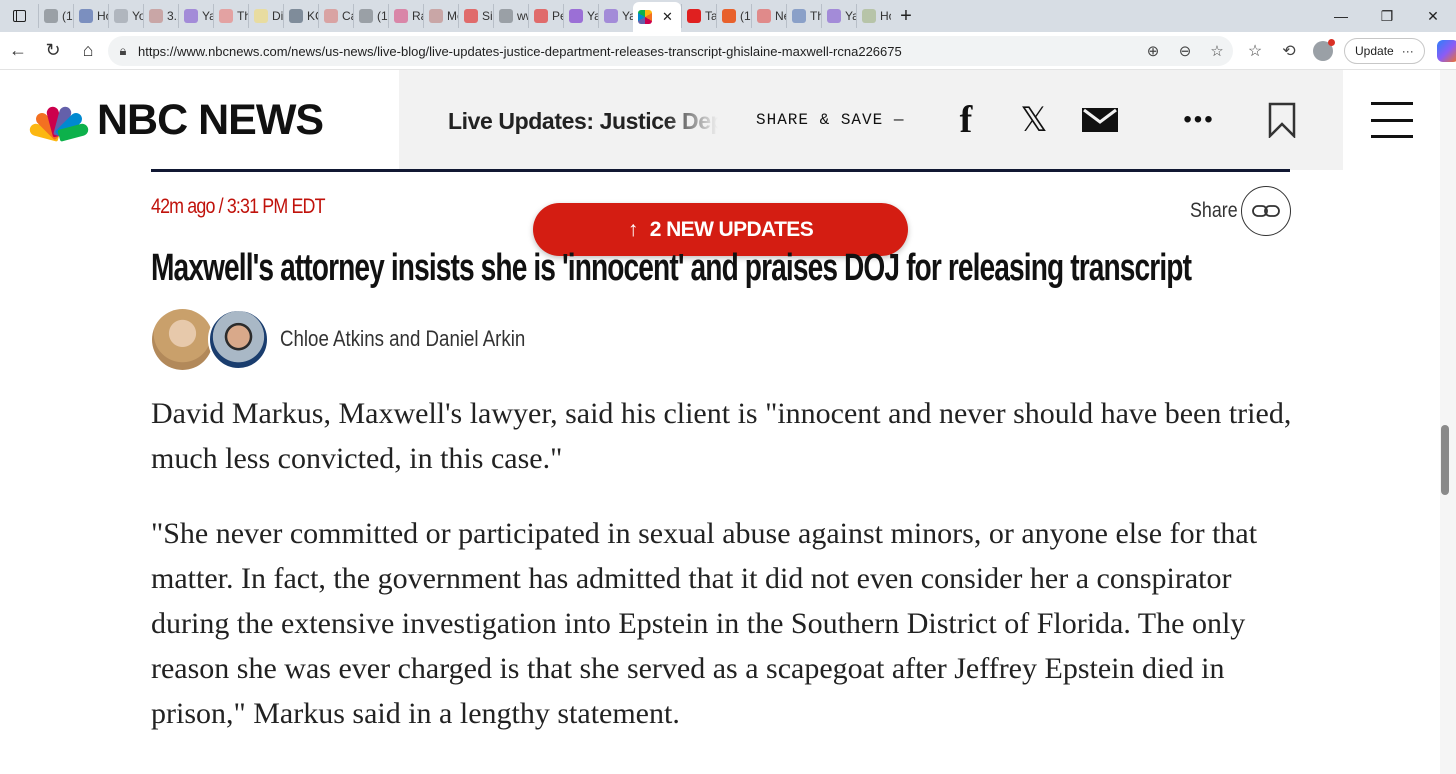 Image resolution: width=1456 pixels, height=774 pixels. What do you see at coordinates (522, 16) in the screenshot?
I see `tab-title: ww` at bounding box center [522, 16].